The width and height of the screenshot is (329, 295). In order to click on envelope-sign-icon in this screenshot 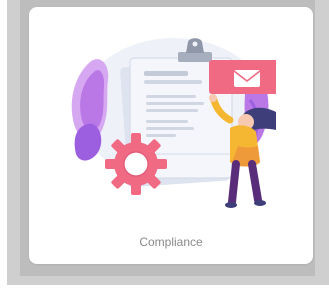, I will do `click(242, 77)`.